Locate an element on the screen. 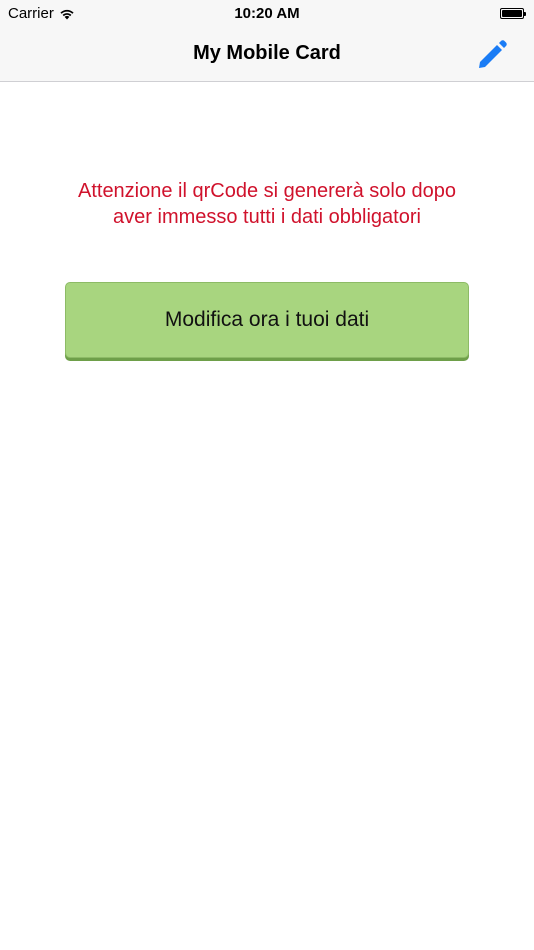  navigation-bar: My Mobile Card is located at coordinates (267, 55).